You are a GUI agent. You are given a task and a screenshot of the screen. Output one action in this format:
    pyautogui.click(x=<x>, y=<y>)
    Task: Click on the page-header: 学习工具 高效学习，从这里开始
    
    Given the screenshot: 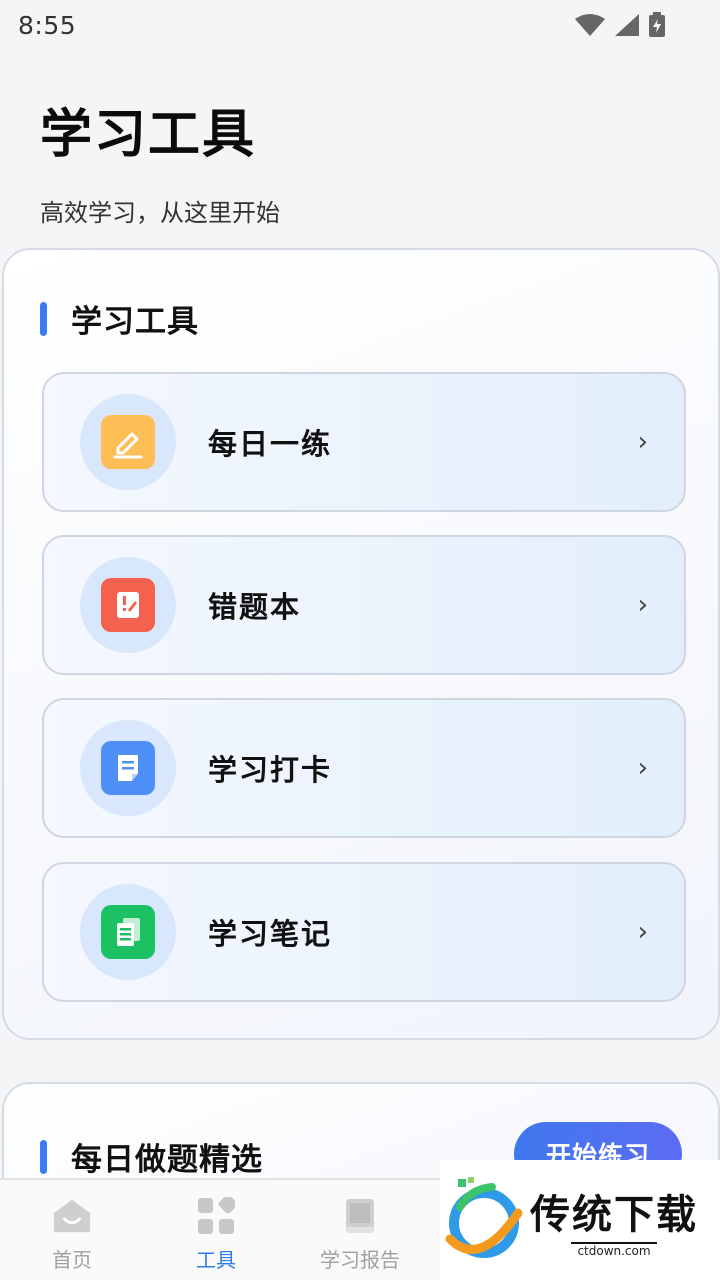 What is the action you would take?
    pyautogui.click(x=160, y=160)
    